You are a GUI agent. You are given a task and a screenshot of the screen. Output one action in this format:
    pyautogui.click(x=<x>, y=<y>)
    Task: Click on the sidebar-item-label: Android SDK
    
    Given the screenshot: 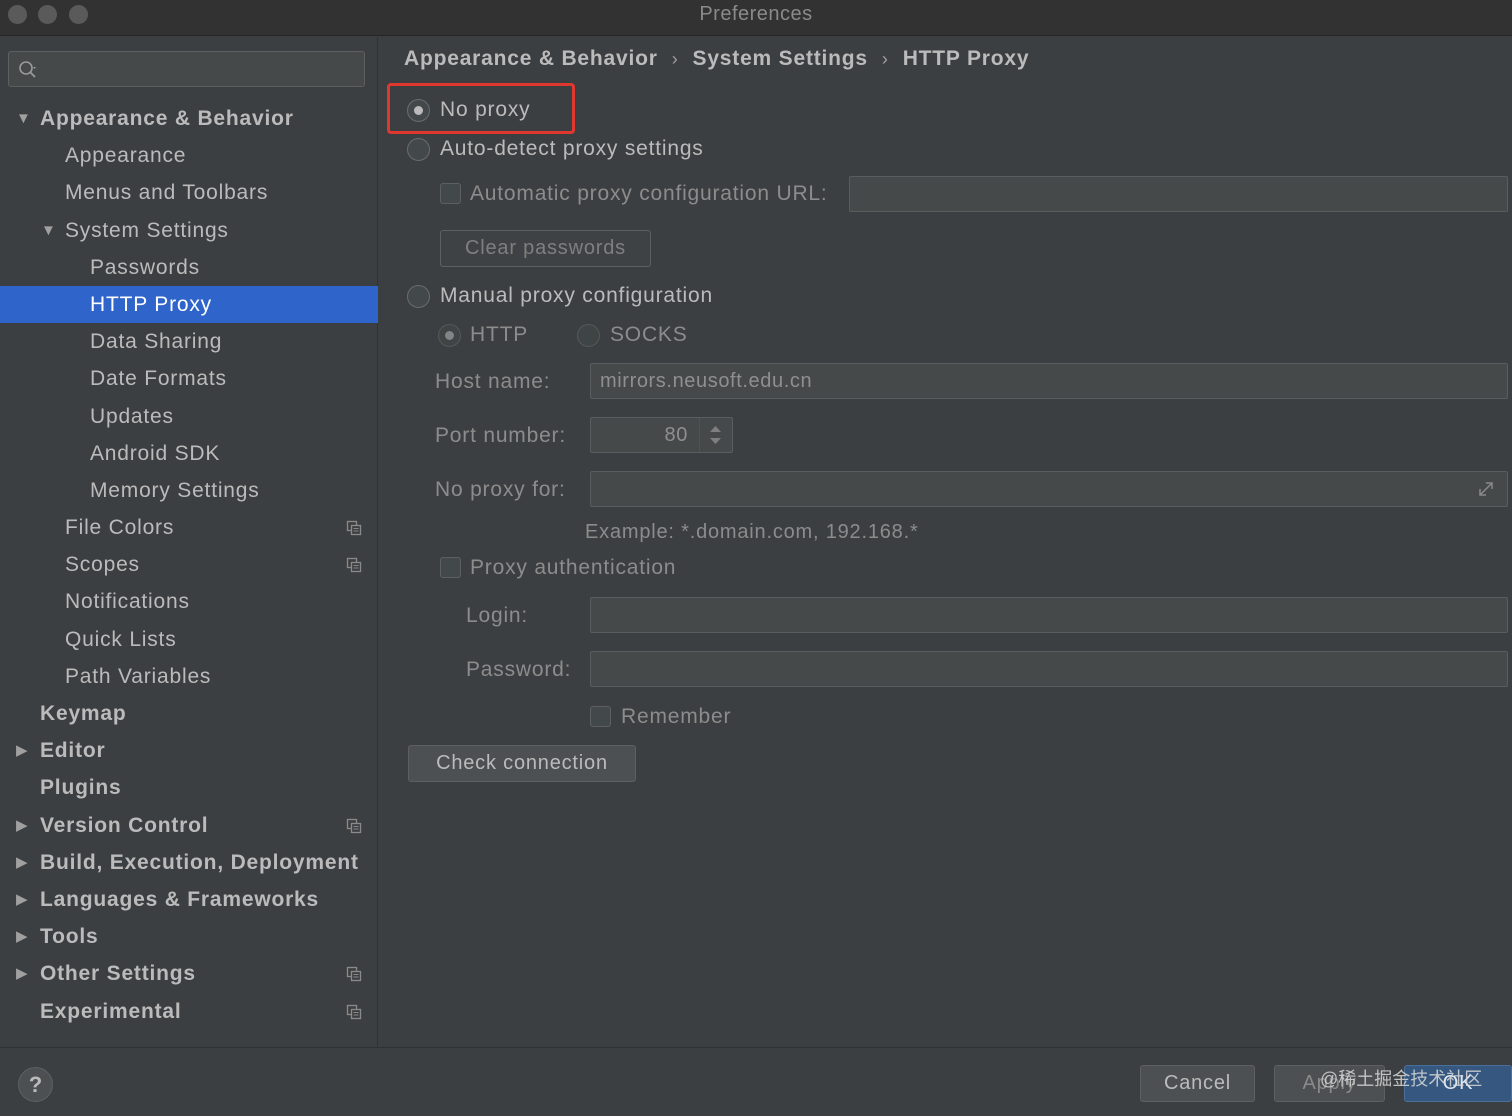 What is the action you would take?
    pyautogui.click(x=155, y=453)
    